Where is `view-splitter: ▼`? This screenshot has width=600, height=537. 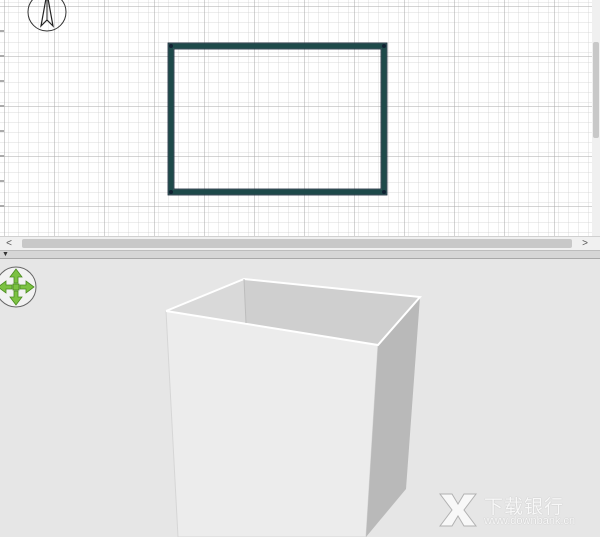 view-splitter: ▼ is located at coordinates (300, 254).